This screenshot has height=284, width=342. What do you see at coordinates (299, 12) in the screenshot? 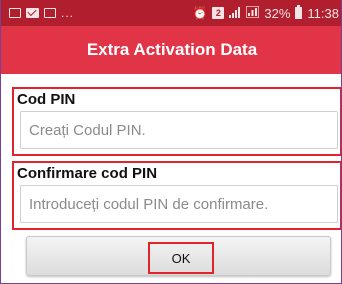
I see `battery-icon` at bounding box center [299, 12].